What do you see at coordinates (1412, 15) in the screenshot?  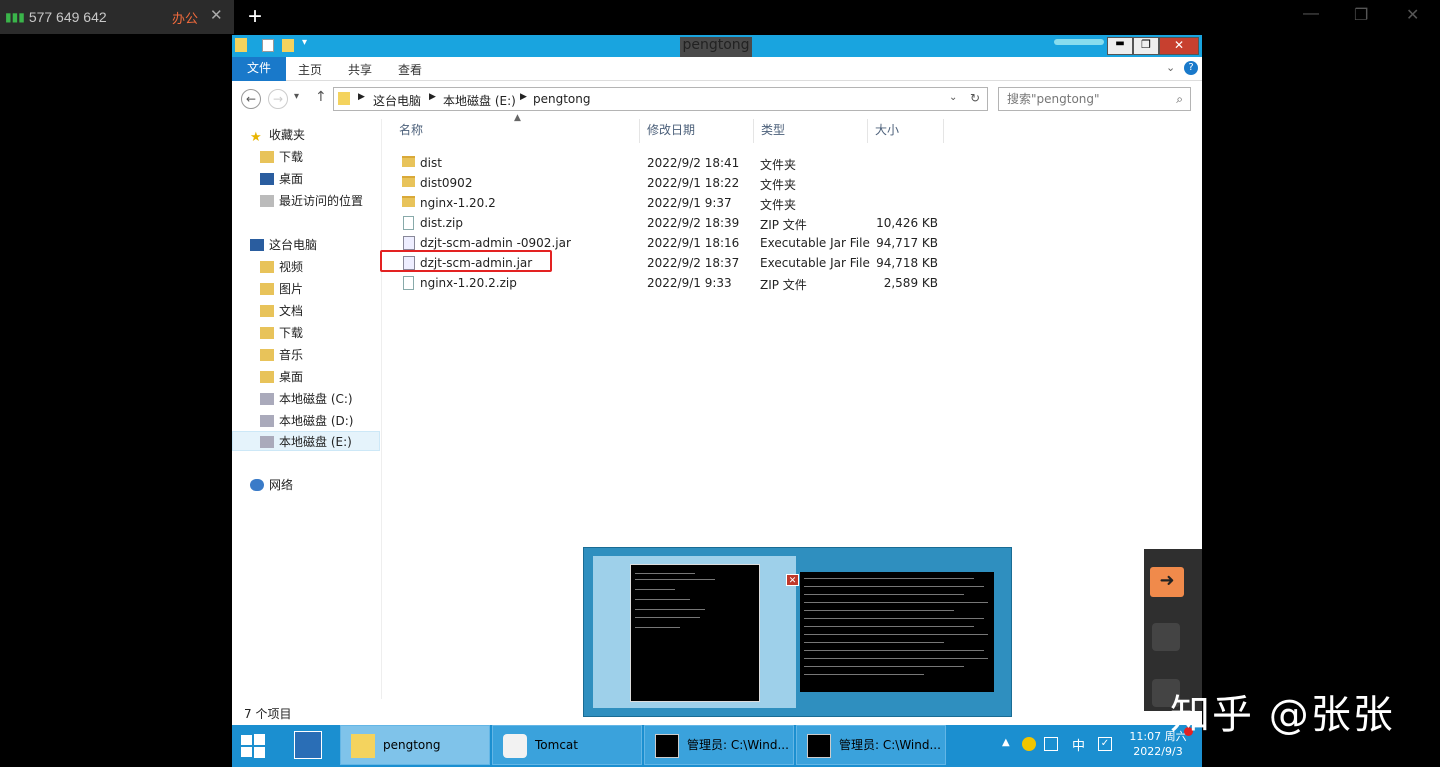 I see `close-icon: ✕` at bounding box center [1412, 15].